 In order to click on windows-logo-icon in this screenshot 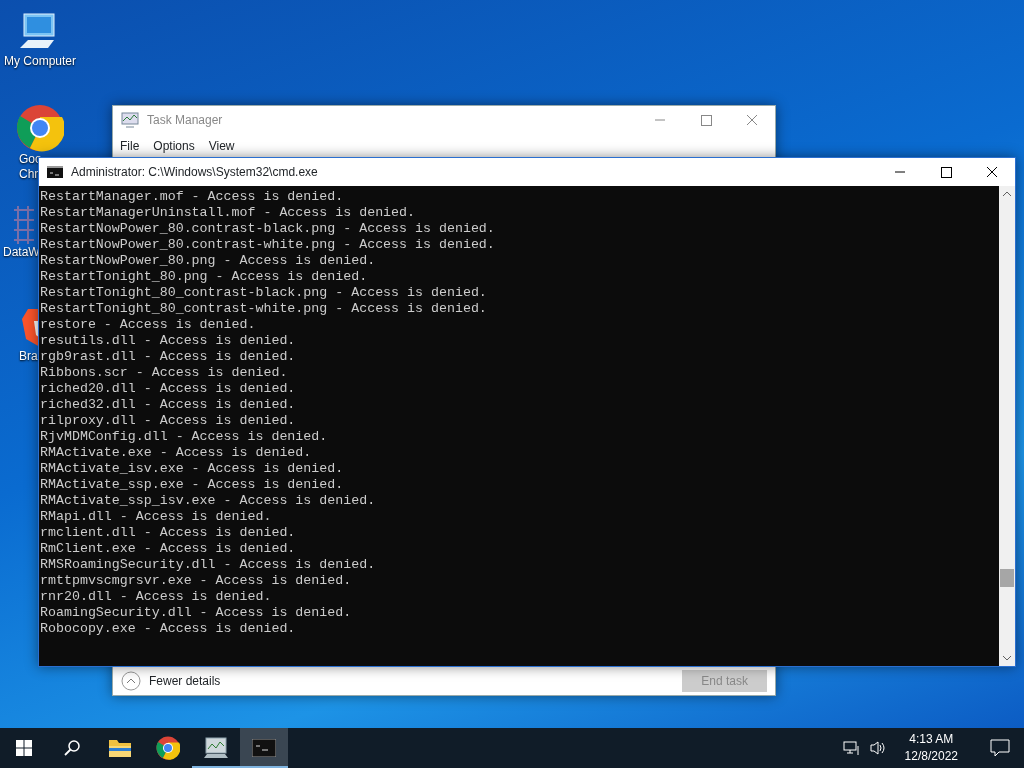, I will do `click(24, 748)`.